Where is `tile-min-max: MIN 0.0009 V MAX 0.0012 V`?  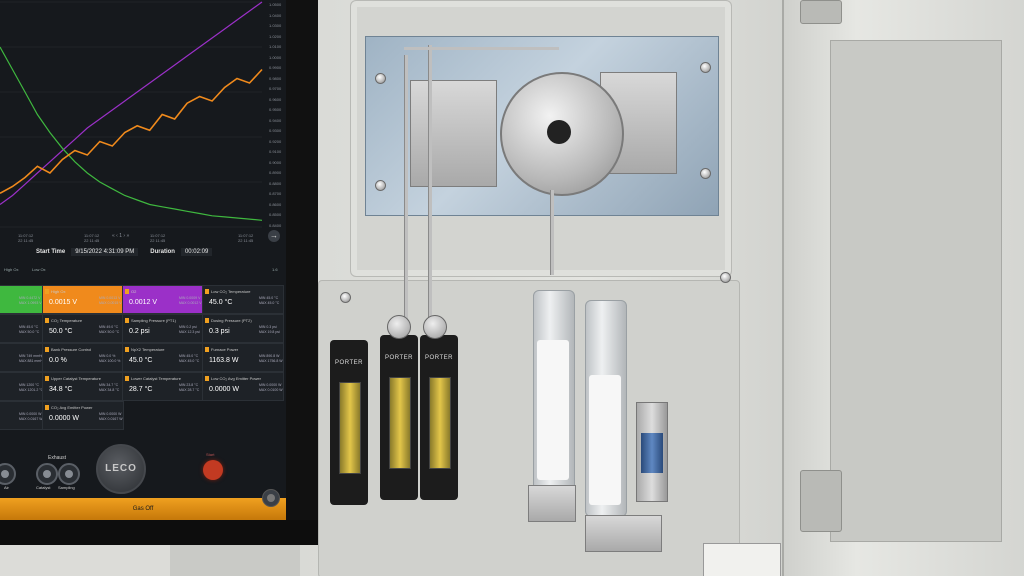 tile-min-max: MIN 0.0009 V MAX 0.0012 V is located at coordinates (190, 300).